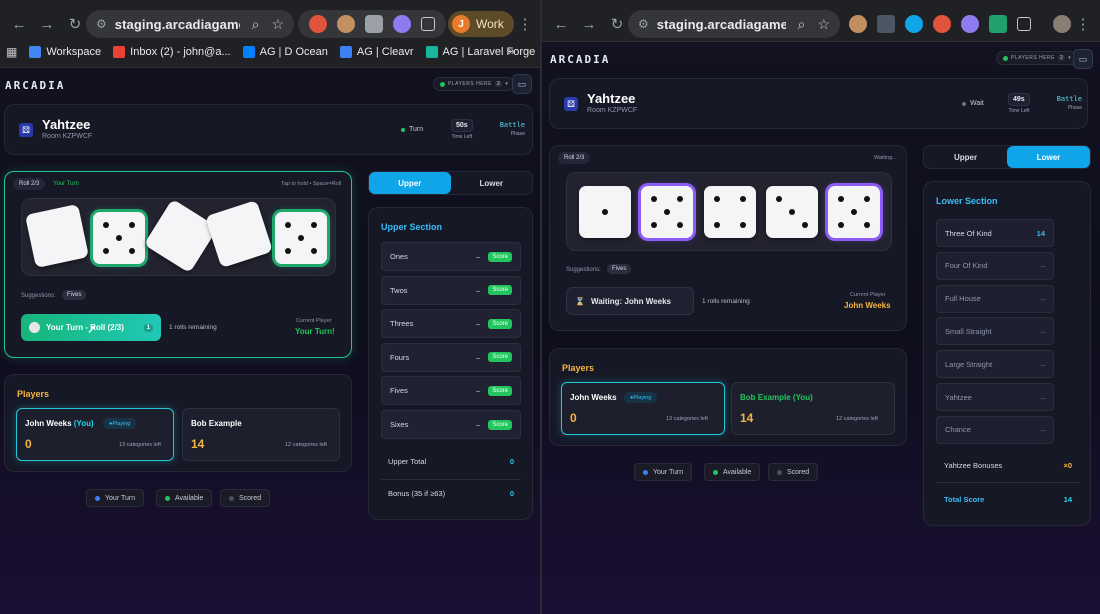 The image size is (1100, 614). What do you see at coordinates (1008, 465) in the screenshot?
I see `yahtzee-bonus-row: Yahtzee Bonuses ×0` at bounding box center [1008, 465].